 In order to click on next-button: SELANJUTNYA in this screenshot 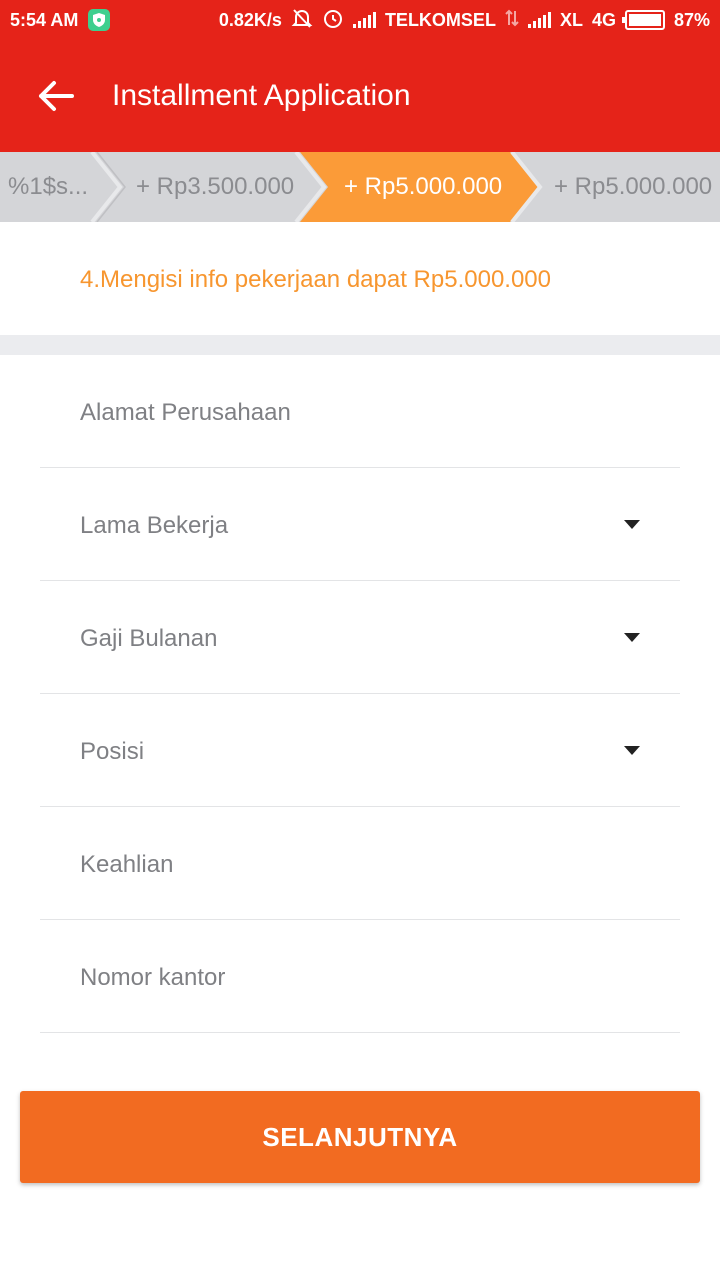, I will do `click(360, 1137)`.